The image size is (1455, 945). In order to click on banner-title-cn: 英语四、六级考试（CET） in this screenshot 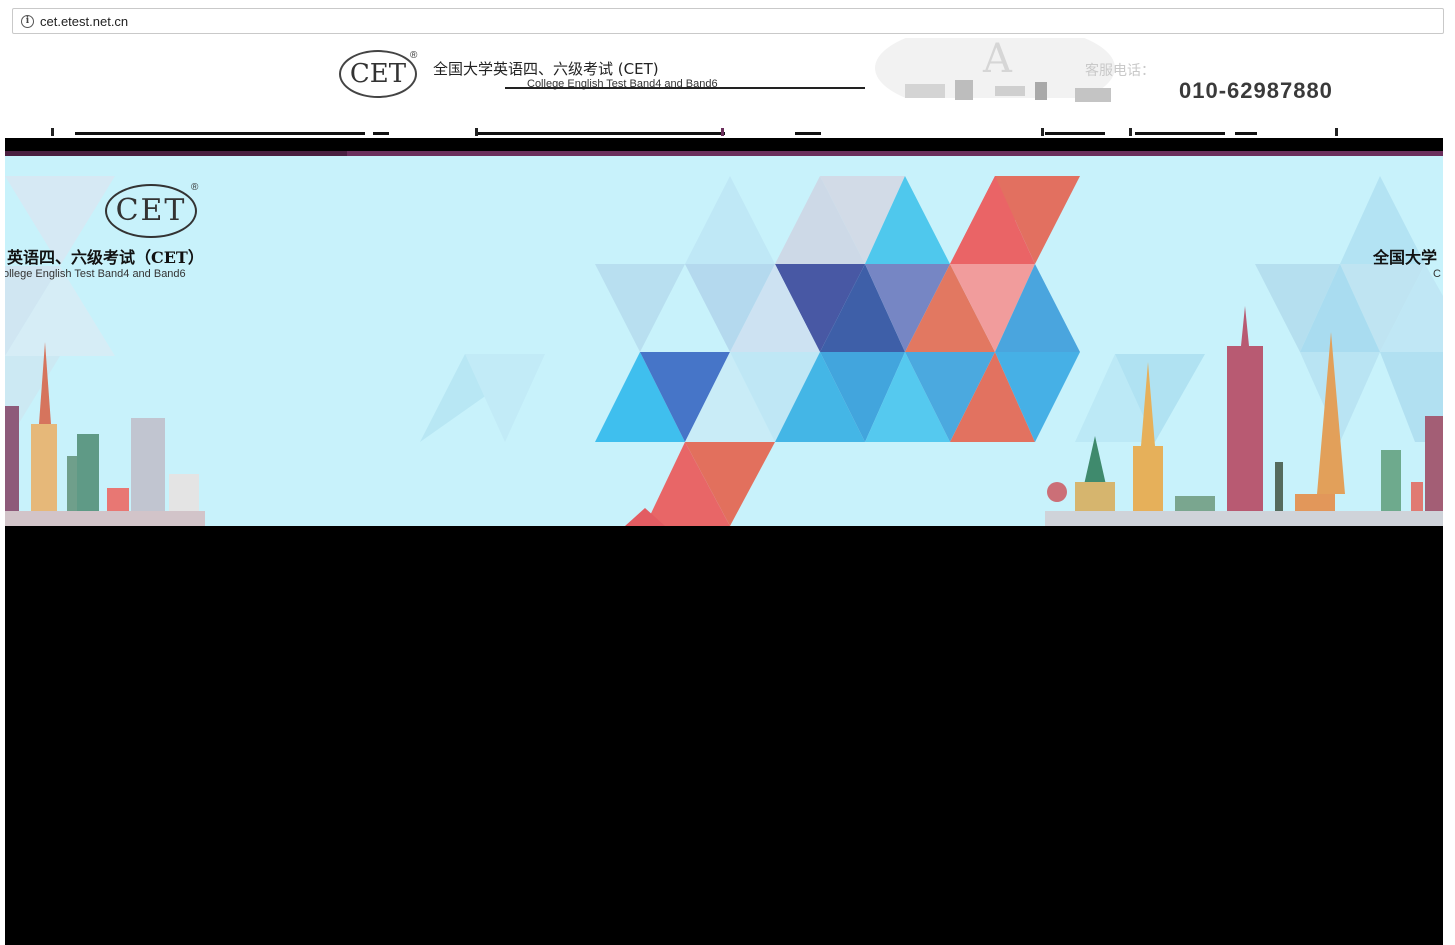, I will do `click(105, 257)`.